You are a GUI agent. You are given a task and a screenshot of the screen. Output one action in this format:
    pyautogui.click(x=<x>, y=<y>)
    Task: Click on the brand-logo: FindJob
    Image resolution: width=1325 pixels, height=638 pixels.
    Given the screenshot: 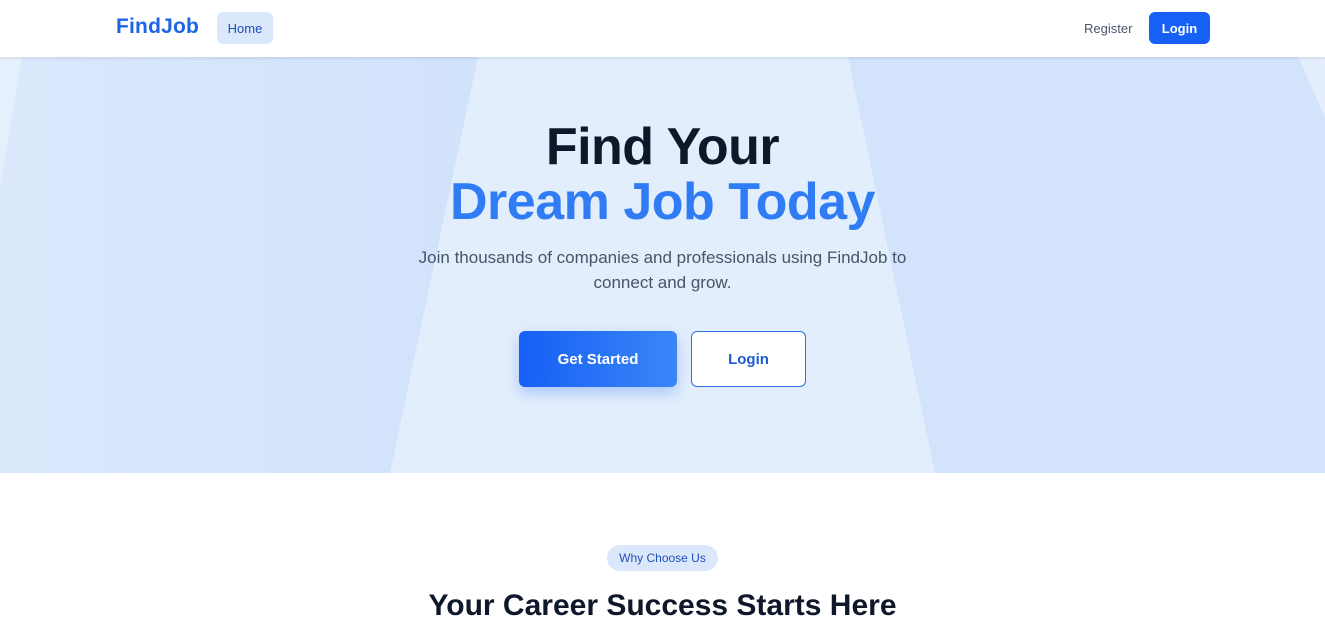 What is the action you would take?
    pyautogui.click(x=157, y=27)
    